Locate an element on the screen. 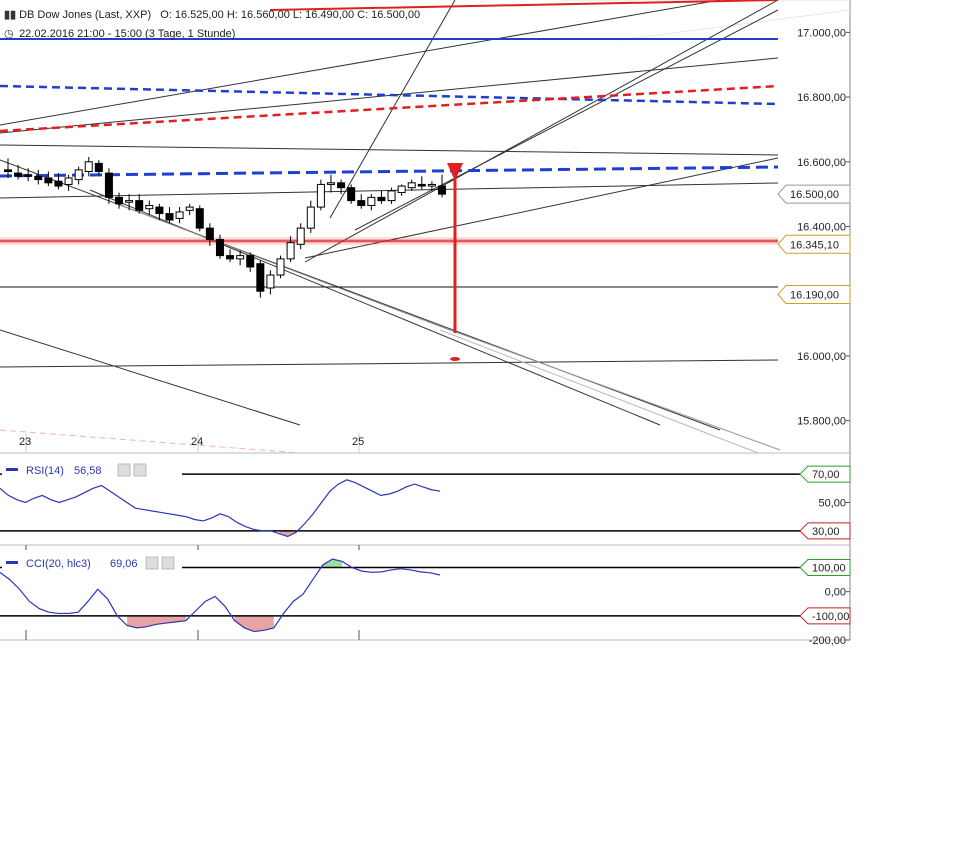  cci-y-tick-label: 0,00 is located at coordinates (835, 593).